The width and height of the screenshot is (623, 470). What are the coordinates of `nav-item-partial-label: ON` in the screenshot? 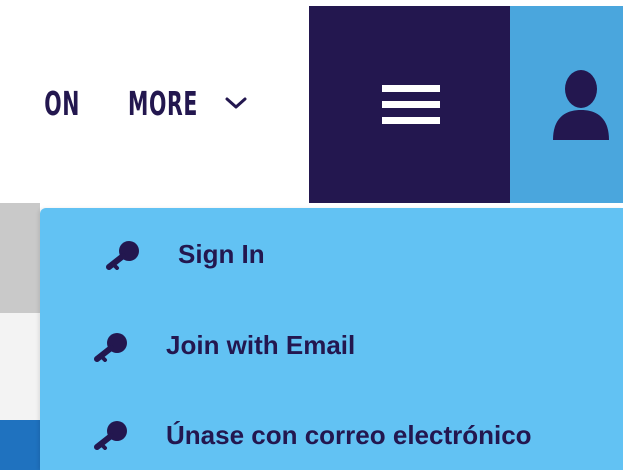 It's located at (62, 103).